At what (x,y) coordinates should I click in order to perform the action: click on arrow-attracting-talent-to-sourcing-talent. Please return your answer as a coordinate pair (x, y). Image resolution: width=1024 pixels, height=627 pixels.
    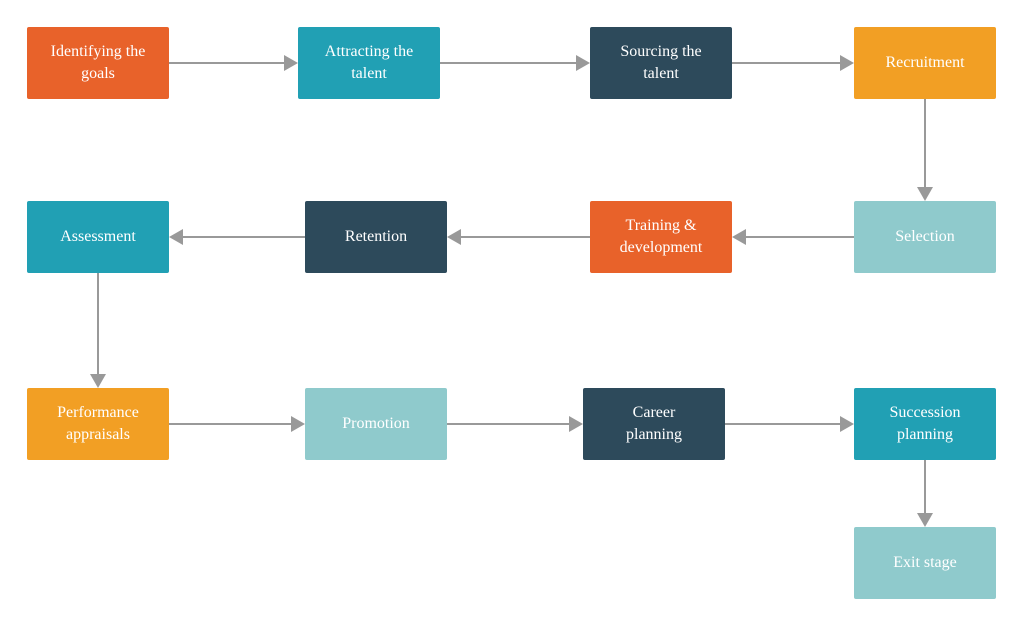
    Looking at the image, I should click on (515, 63).